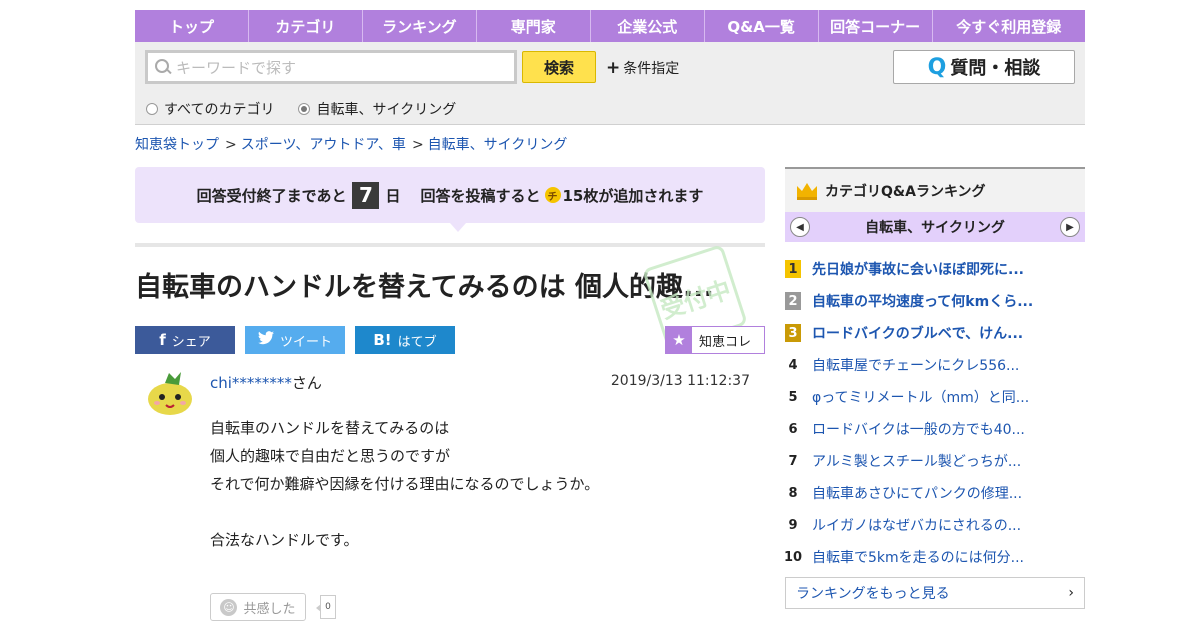  What do you see at coordinates (1009, 26) in the screenshot?
I see `nav-register: 今すぐ利用登録` at bounding box center [1009, 26].